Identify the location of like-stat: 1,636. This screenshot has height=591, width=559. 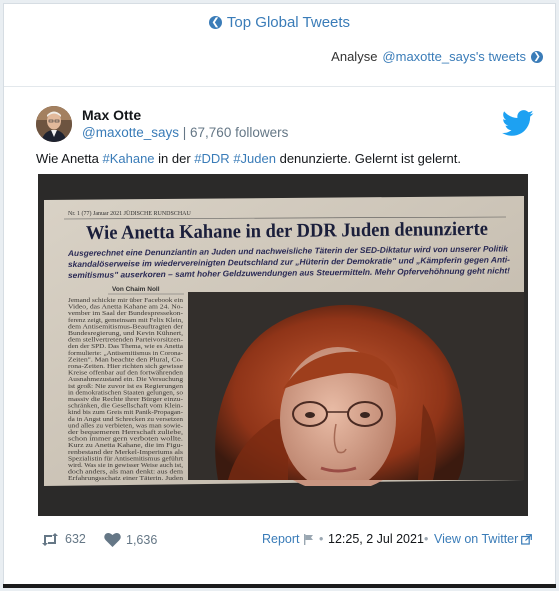
(130, 539).